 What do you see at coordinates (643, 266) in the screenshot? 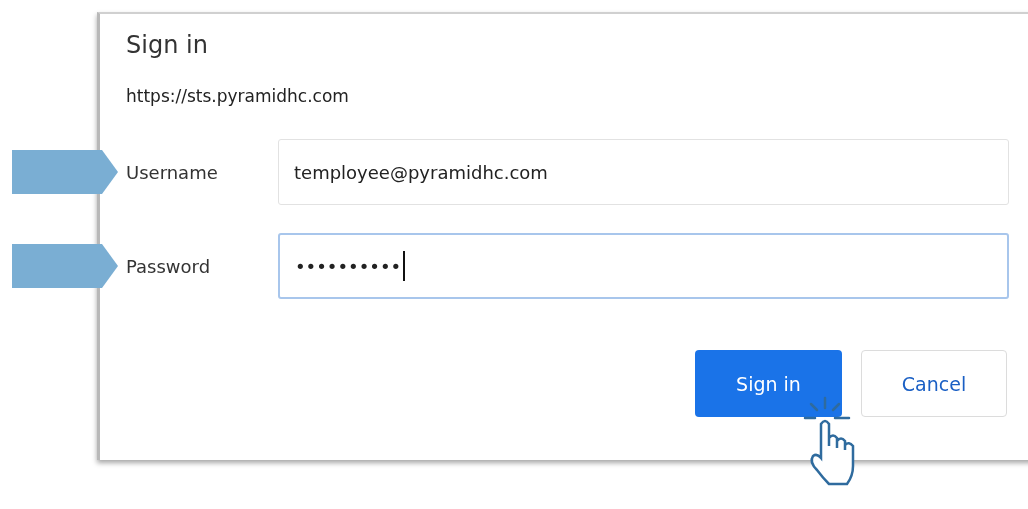
I see `input-field: ••••••••••` at bounding box center [643, 266].